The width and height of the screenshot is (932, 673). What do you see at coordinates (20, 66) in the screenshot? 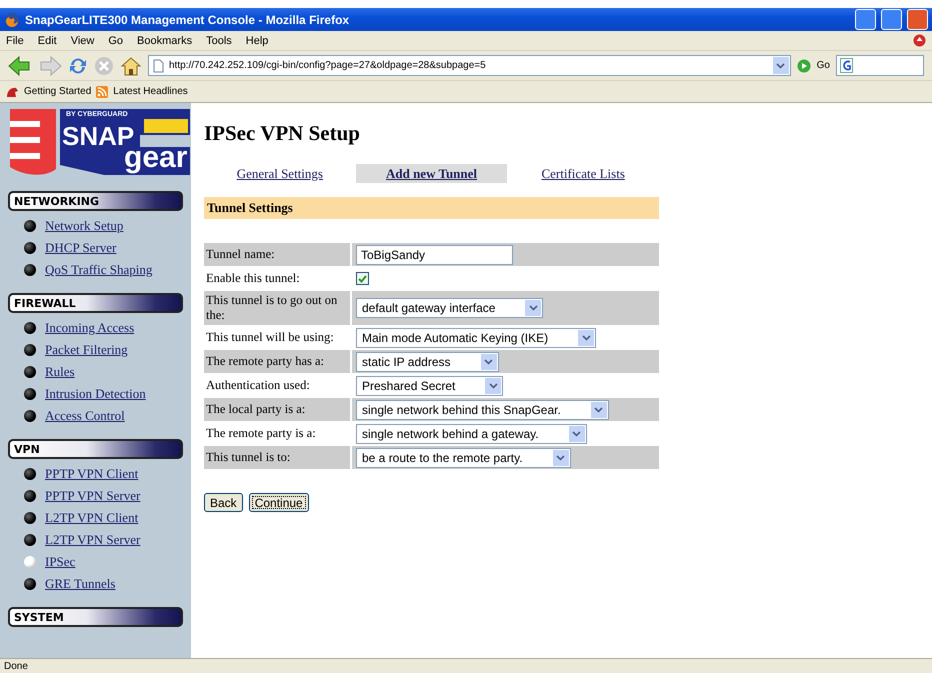
I see `back-icon` at bounding box center [20, 66].